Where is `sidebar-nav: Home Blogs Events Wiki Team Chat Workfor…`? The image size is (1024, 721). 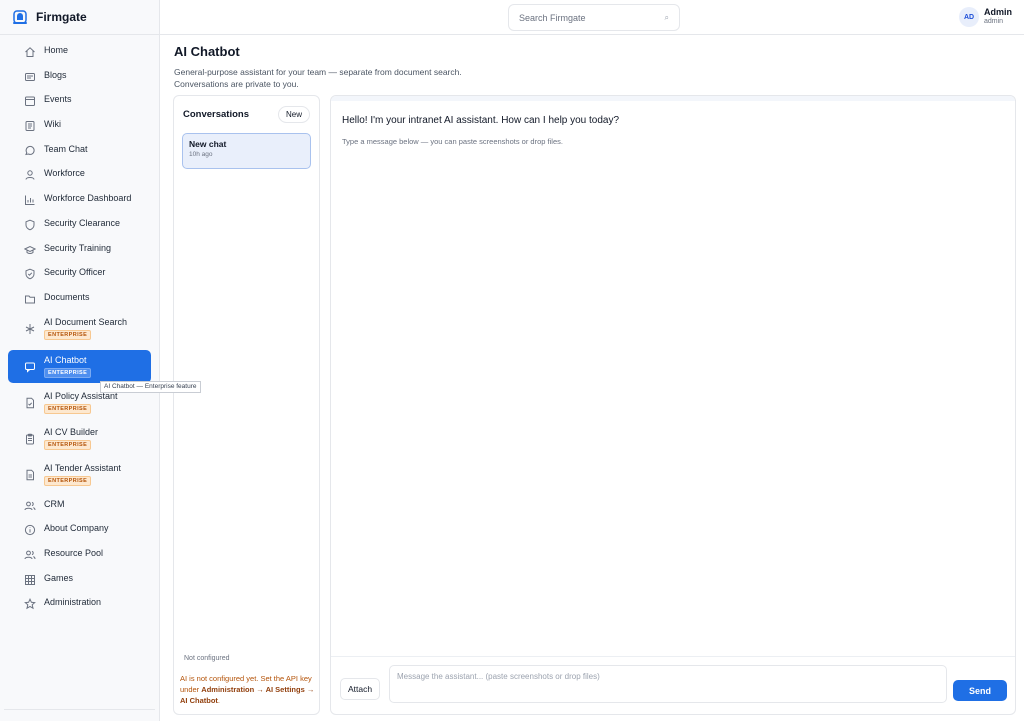 sidebar-nav: Home Blogs Events Wiki Team Chat Workfor… is located at coordinates (79, 326).